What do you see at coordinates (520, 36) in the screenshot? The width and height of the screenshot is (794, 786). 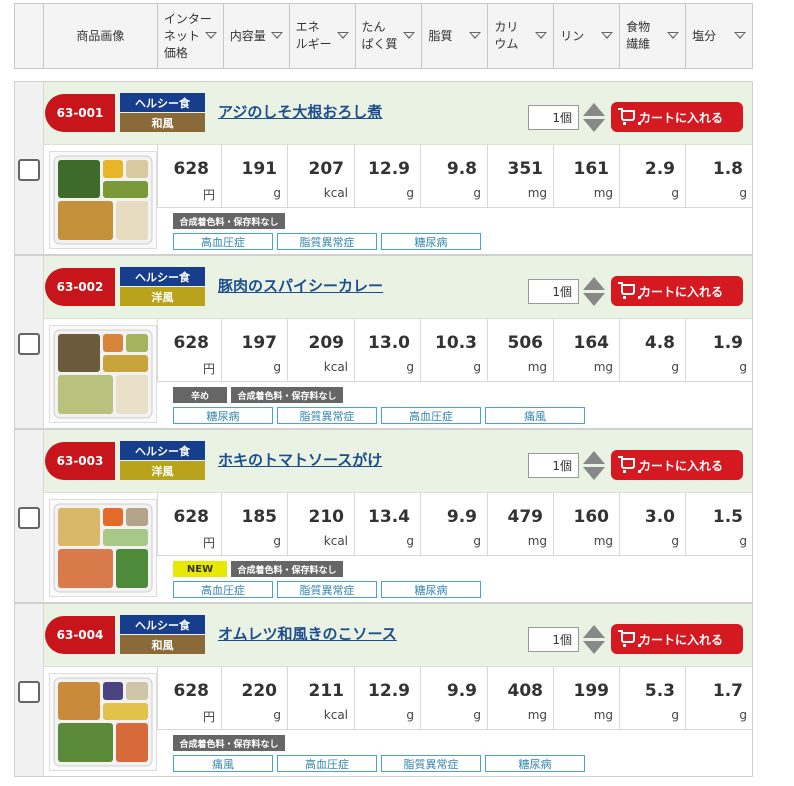 I see `header-sort-potassium: カリ ウム` at bounding box center [520, 36].